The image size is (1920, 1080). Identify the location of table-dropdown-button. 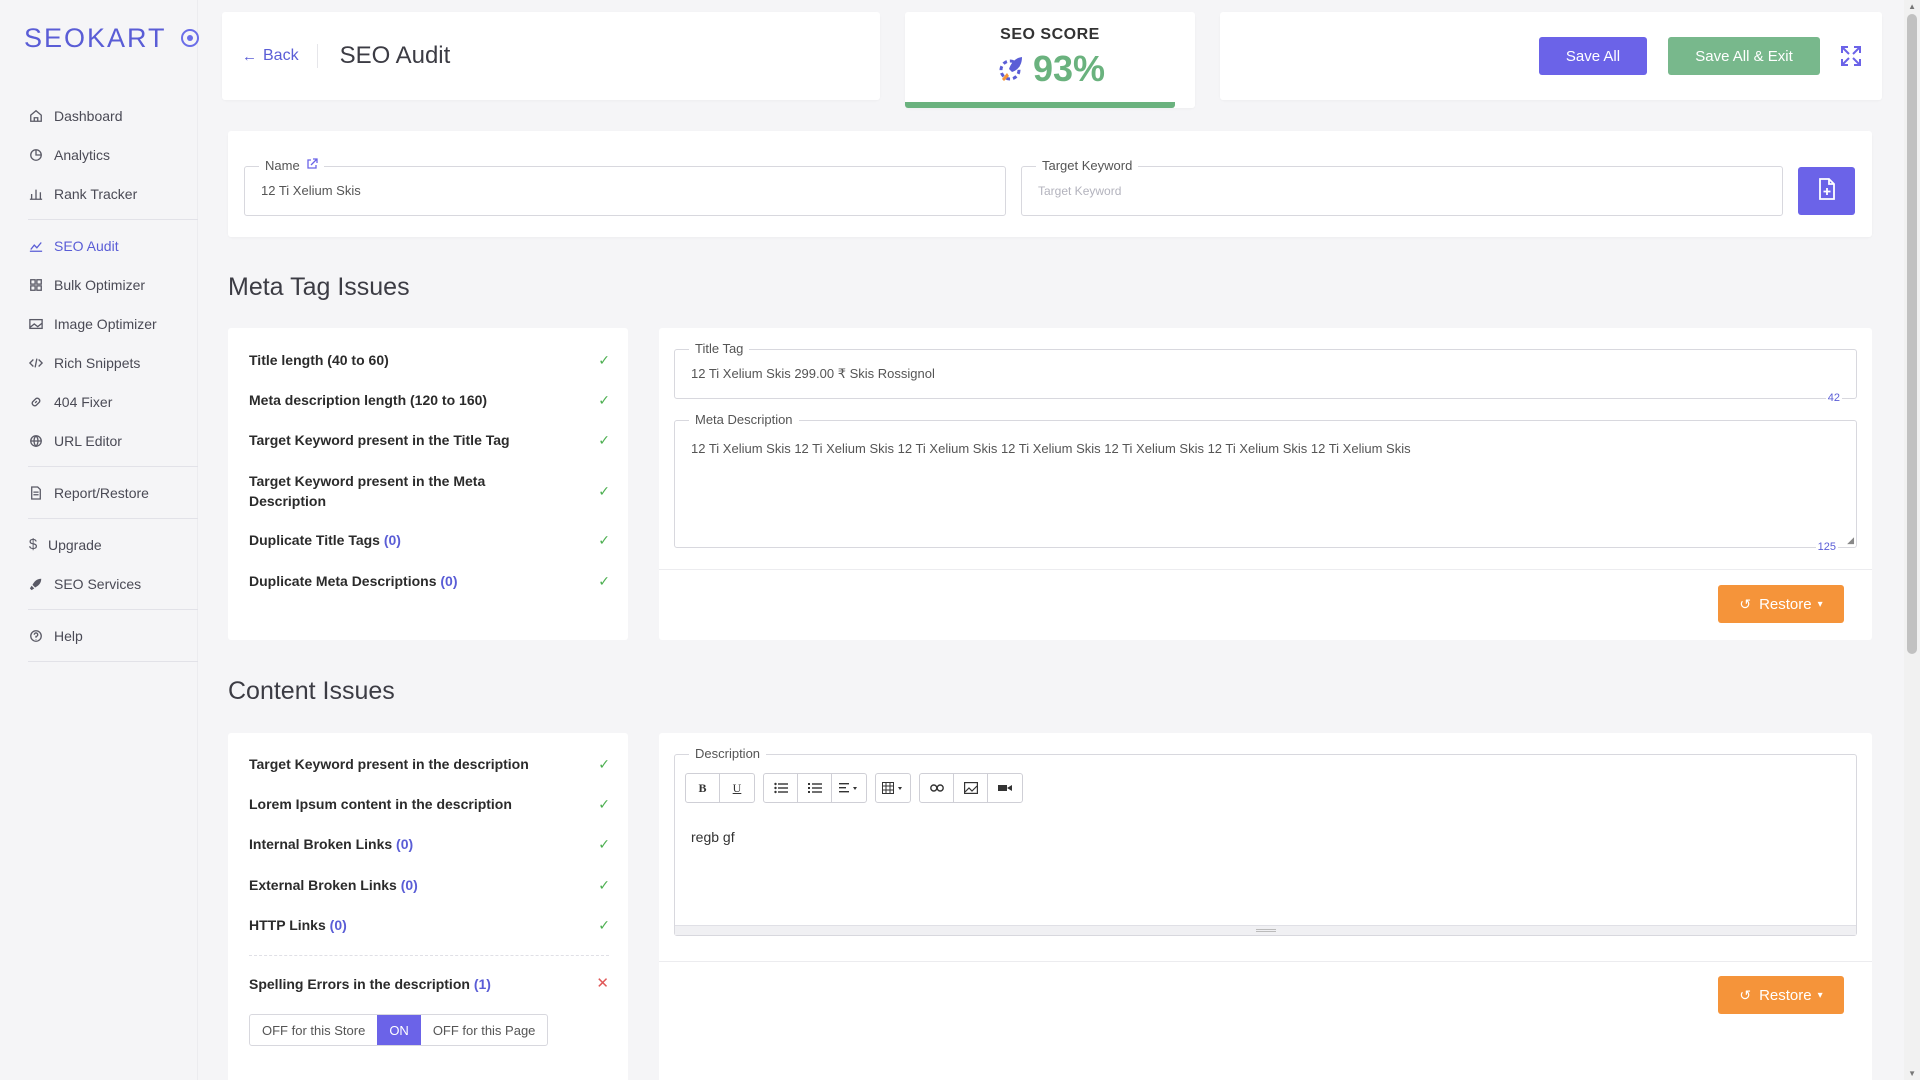
(893, 788).